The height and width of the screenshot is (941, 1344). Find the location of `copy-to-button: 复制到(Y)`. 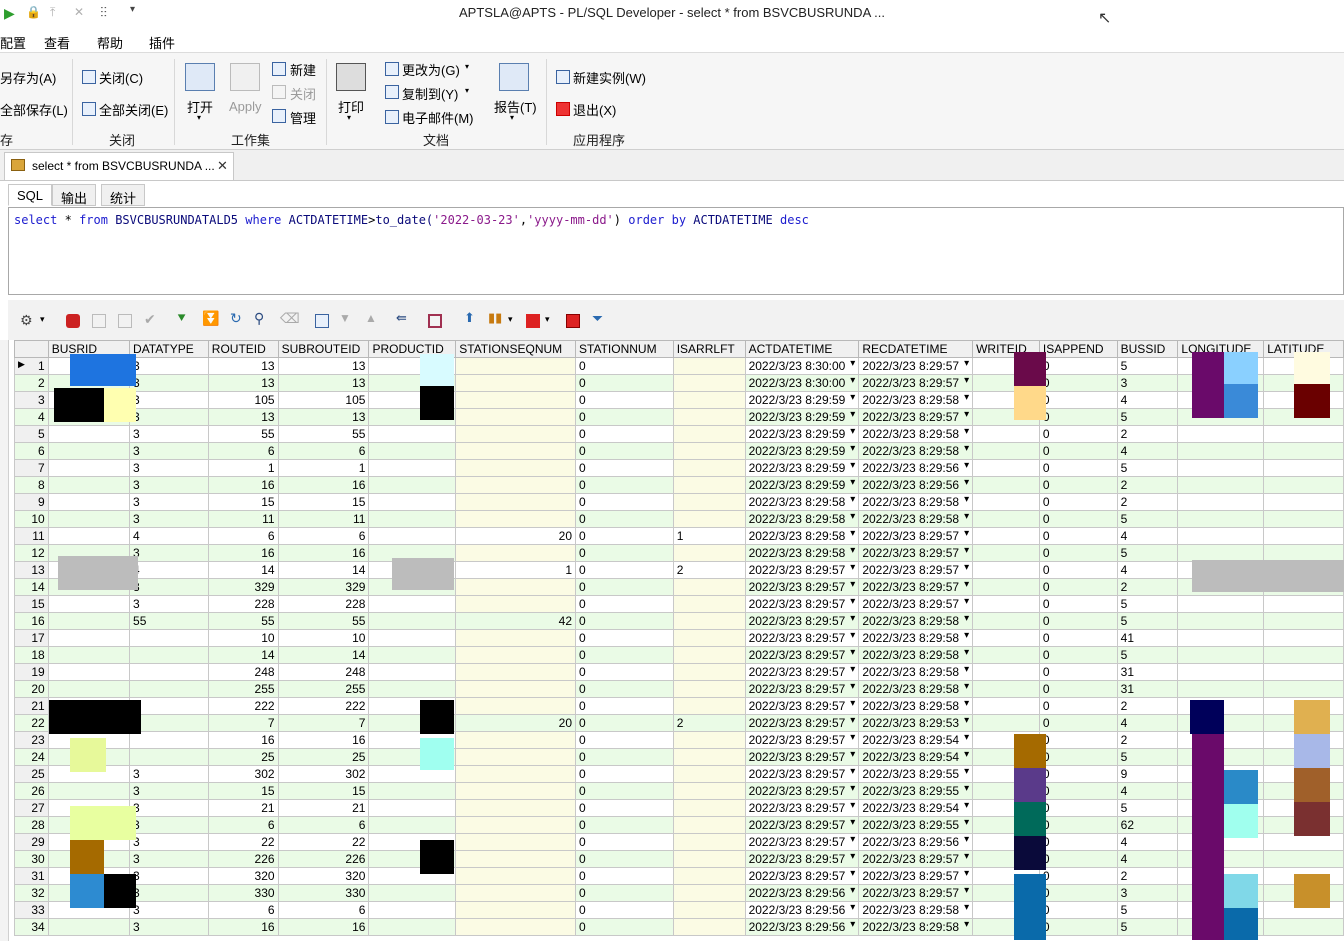

copy-to-button: 复制到(Y) is located at coordinates (430, 93).